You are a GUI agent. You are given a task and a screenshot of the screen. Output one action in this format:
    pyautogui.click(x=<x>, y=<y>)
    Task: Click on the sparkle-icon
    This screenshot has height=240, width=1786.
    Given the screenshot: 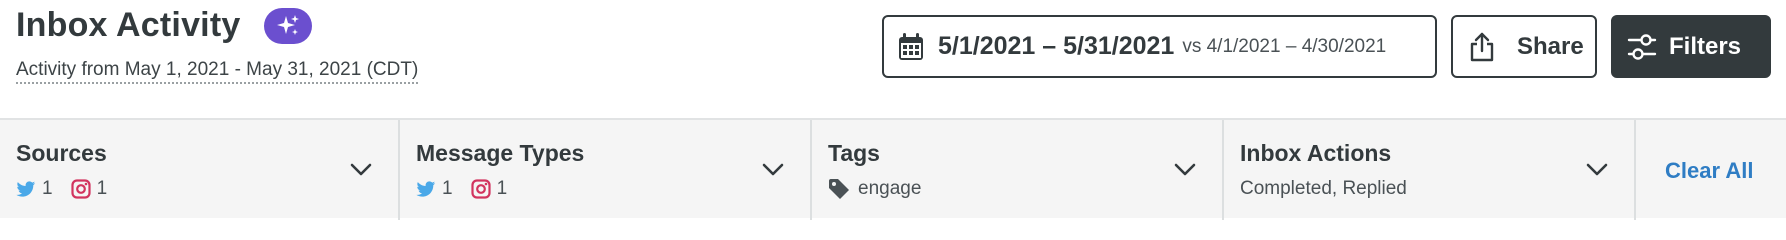 What is the action you would take?
    pyautogui.click(x=288, y=24)
    